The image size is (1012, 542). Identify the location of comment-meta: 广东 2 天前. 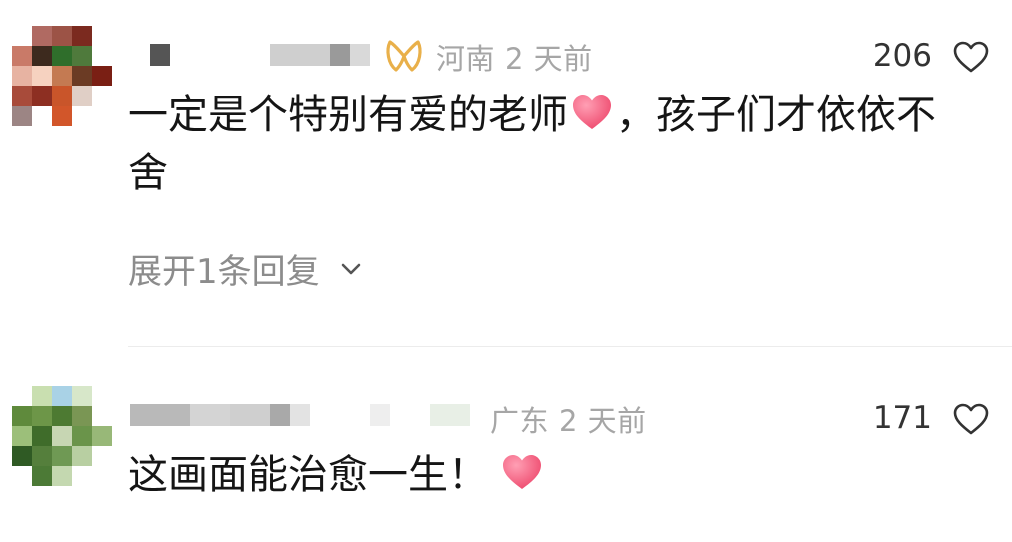
(573, 419).